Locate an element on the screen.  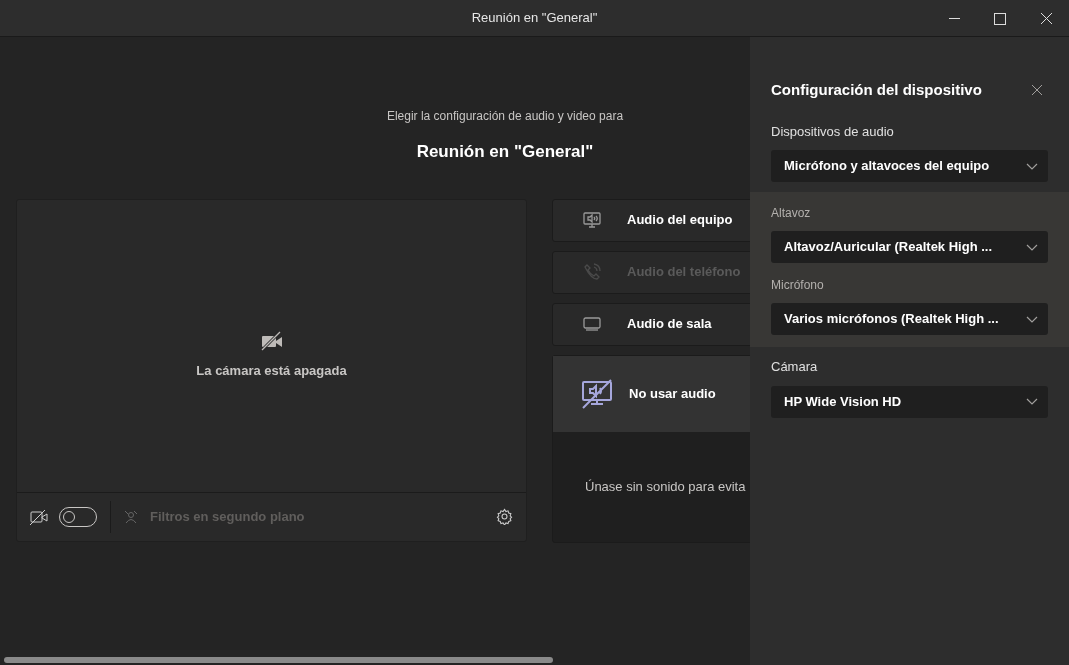
panel-title: Configuración del dispositivo is located at coordinates (877, 90).